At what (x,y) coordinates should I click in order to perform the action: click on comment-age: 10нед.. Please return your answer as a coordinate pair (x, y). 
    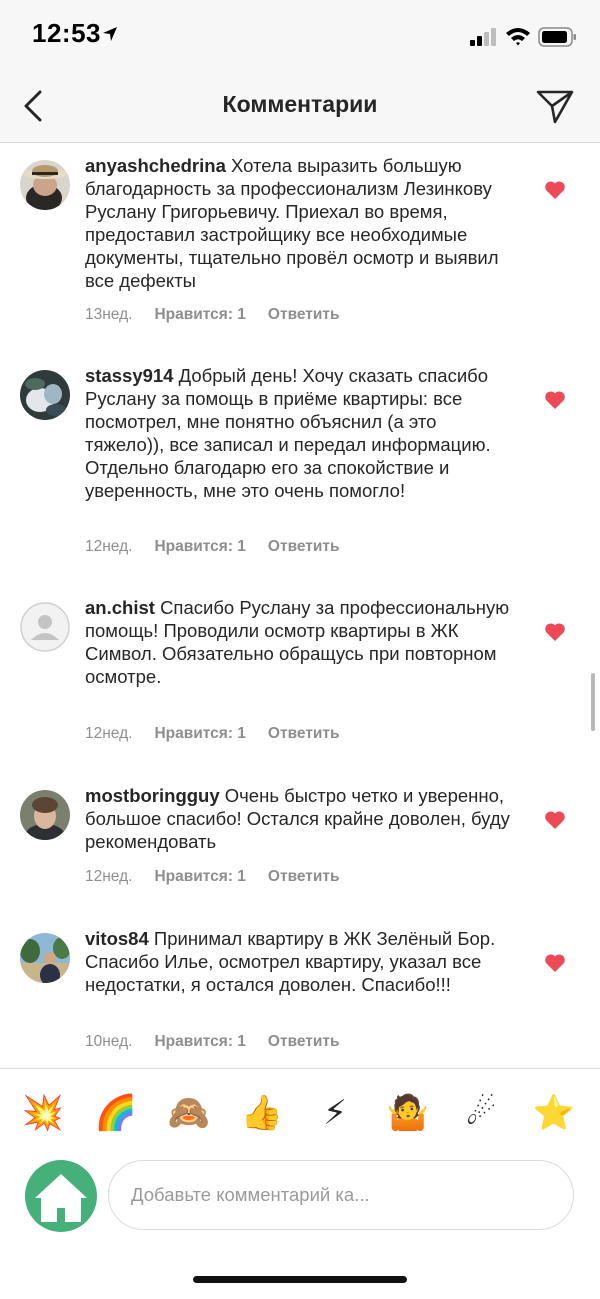
    Looking at the image, I should click on (109, 1041).